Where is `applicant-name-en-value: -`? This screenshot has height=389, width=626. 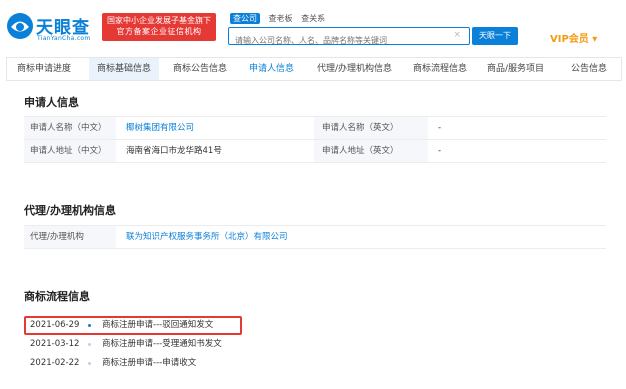
applicant-name-en-value: - is located at coordinates (440, 128).